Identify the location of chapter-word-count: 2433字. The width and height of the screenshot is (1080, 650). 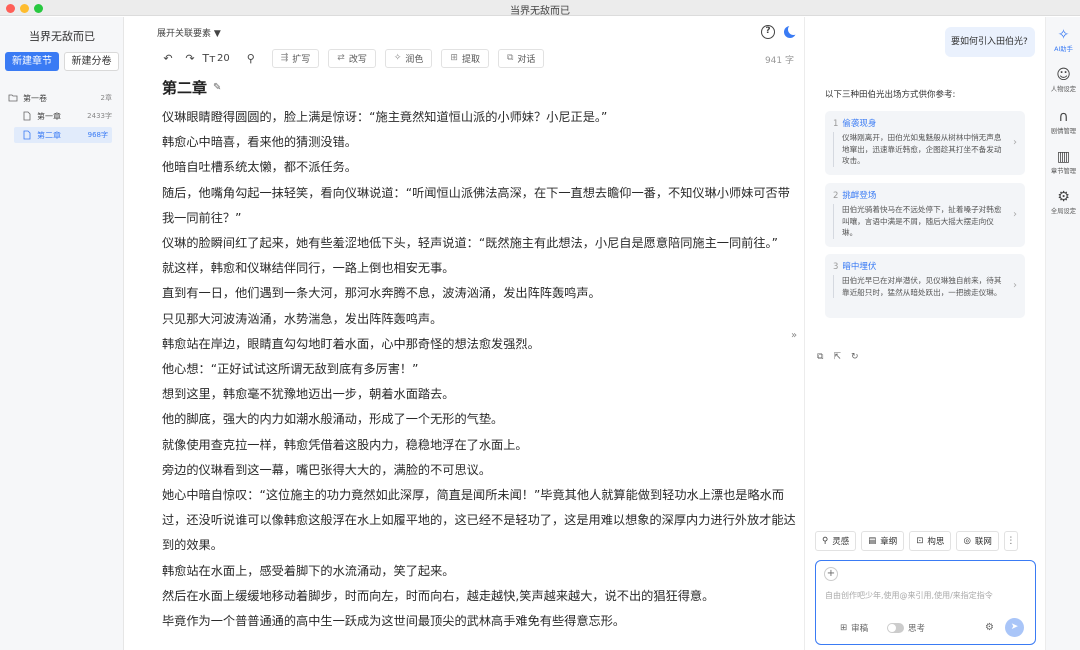
(99, 116).